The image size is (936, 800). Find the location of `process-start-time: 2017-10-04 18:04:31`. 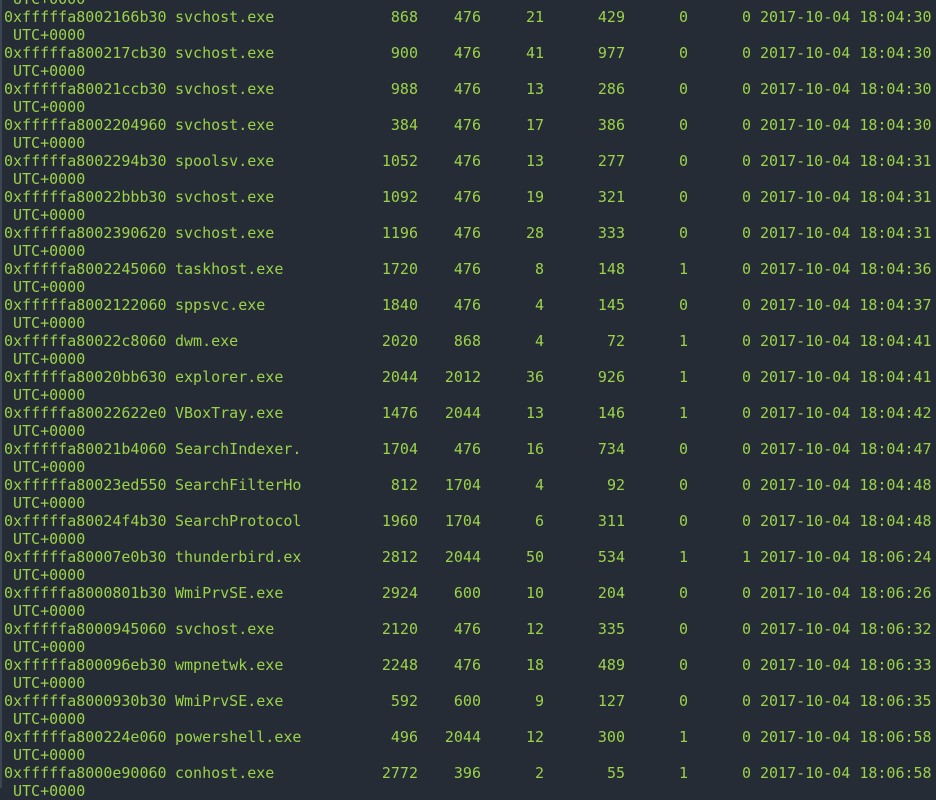

process-start-time: 2017-10-04 18:04:31 is located at coordinates (846, 233).